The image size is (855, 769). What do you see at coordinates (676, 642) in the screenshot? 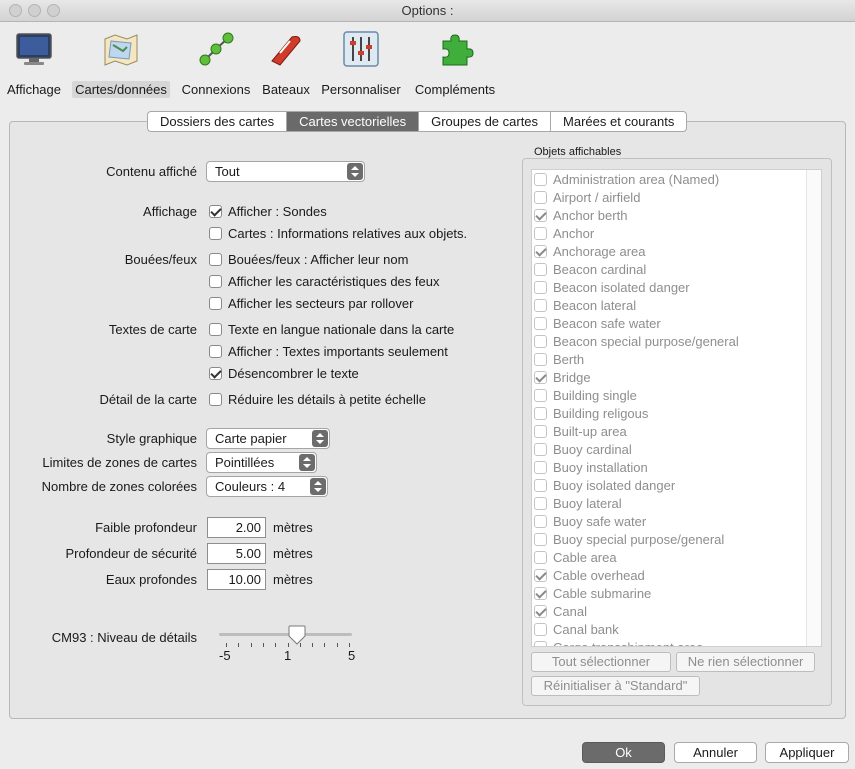
I see `object-list-item: Cargo transshipment area` at bounding box center [676, 642].